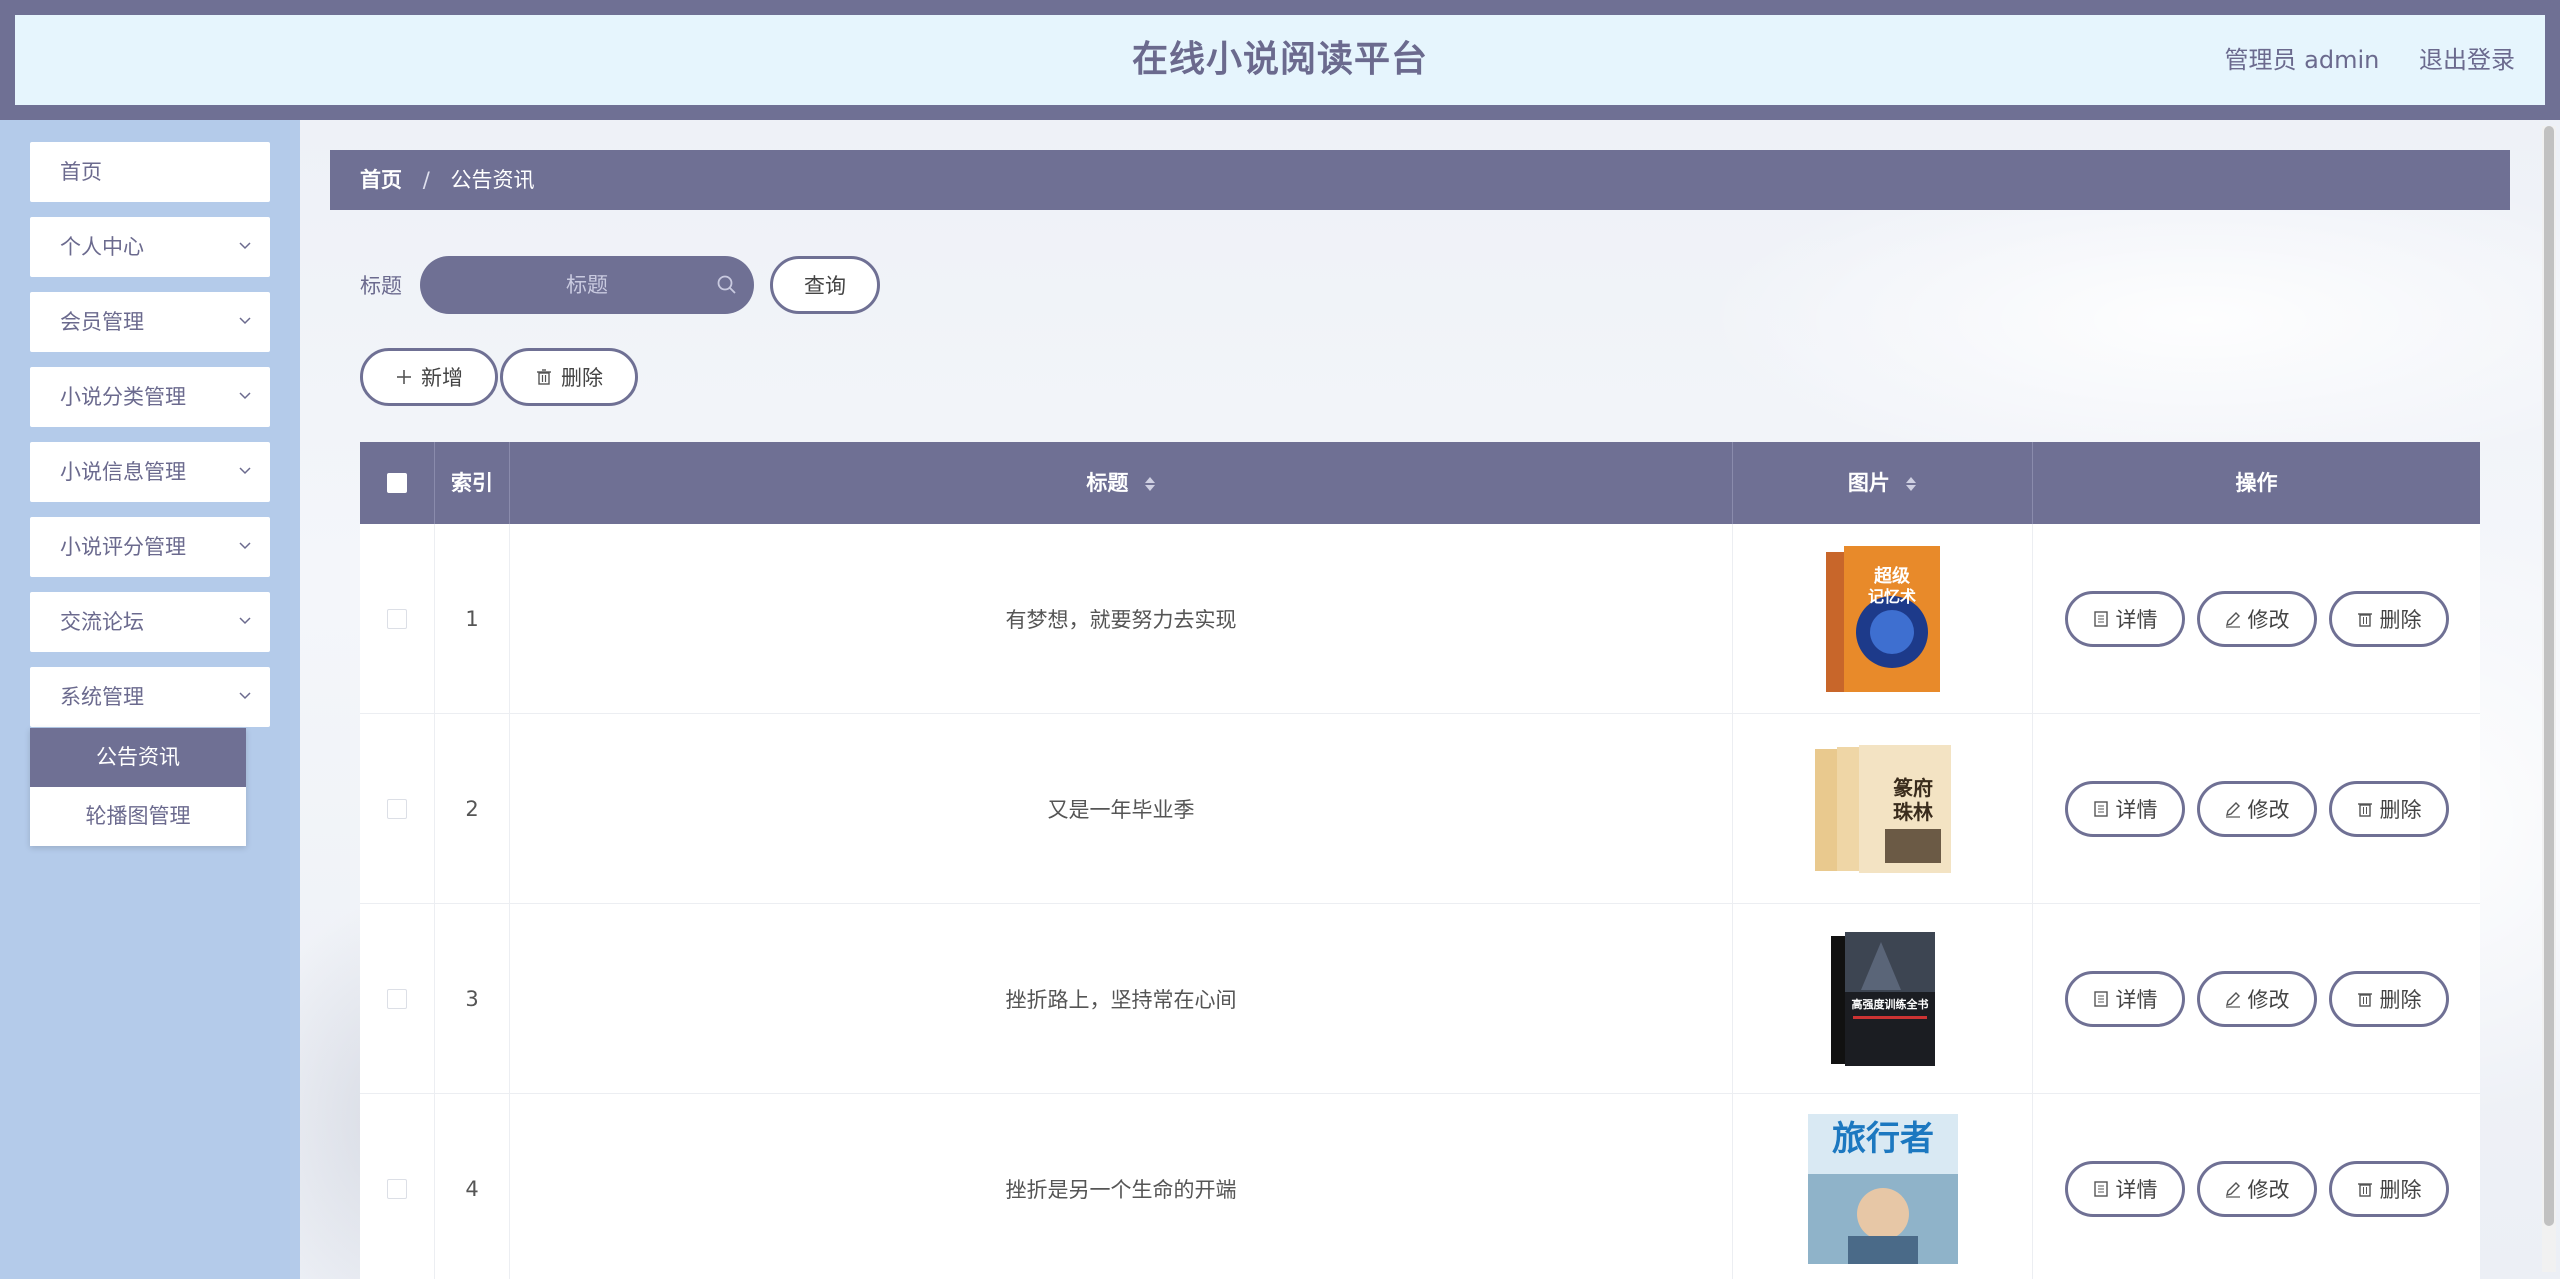 Image resolution: width=2560 pixels, height=1279 pixels. I want to click on svg-text: 篆府, so click(1913, 788).